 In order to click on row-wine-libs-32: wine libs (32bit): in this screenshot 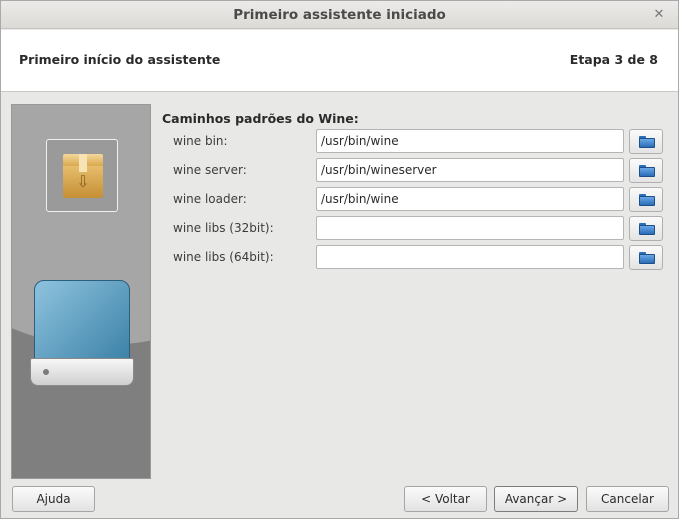, I will do `click(410, 229)`.